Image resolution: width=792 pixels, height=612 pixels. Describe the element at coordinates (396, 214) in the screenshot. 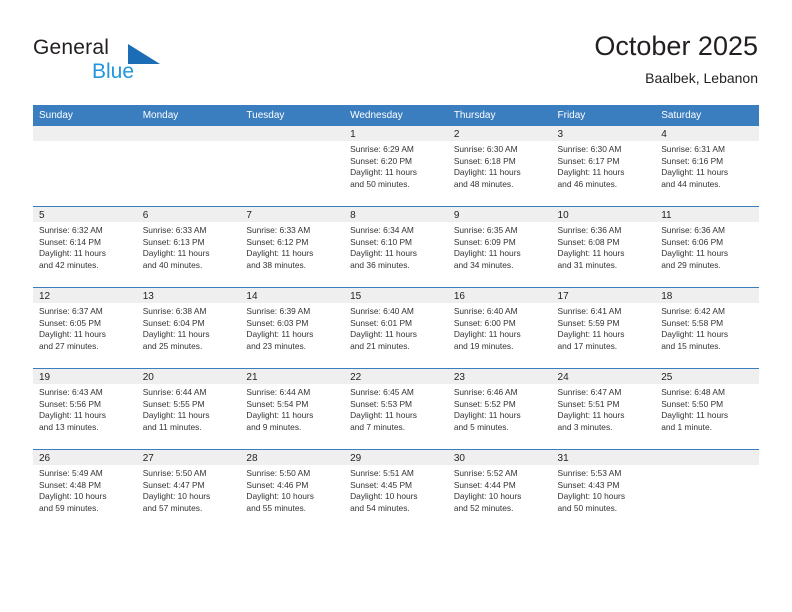

I see `day-number: 8` at that location.